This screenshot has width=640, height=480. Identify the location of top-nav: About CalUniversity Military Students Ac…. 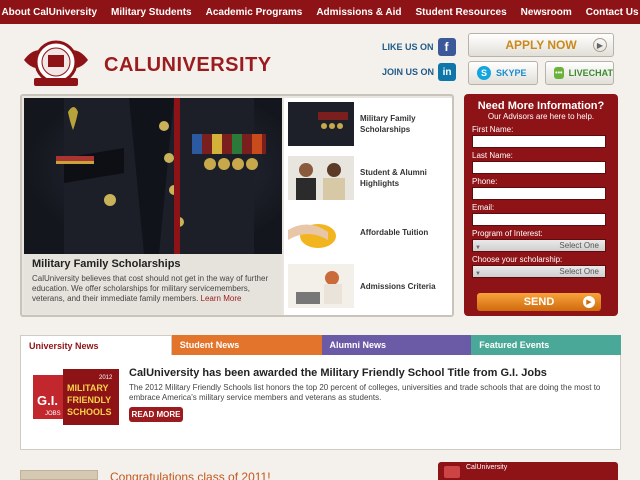
(320, 12).